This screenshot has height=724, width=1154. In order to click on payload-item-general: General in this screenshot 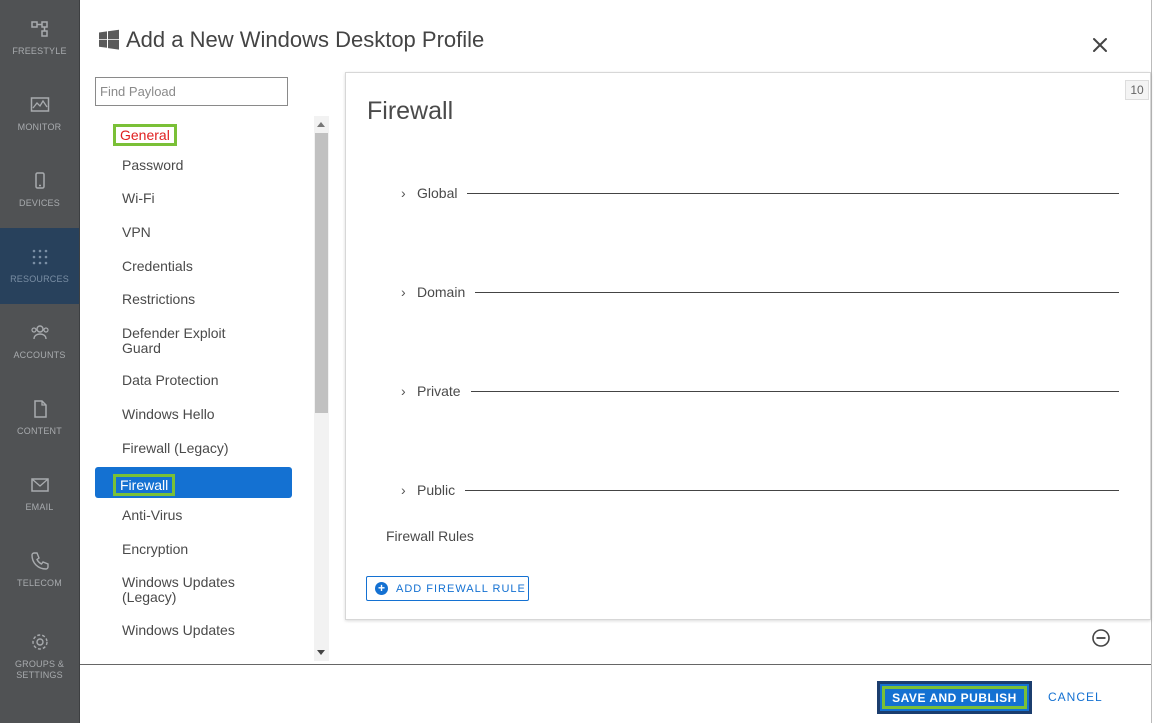, I will do `click(193, 135)`.